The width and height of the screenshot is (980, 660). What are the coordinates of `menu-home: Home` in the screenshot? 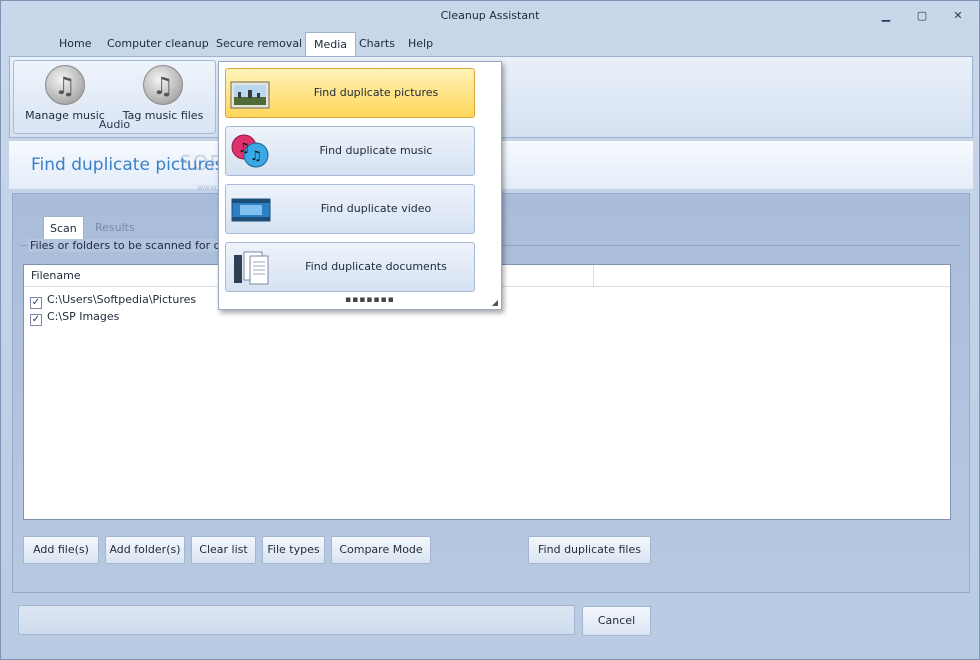 It's located at (75, 44).